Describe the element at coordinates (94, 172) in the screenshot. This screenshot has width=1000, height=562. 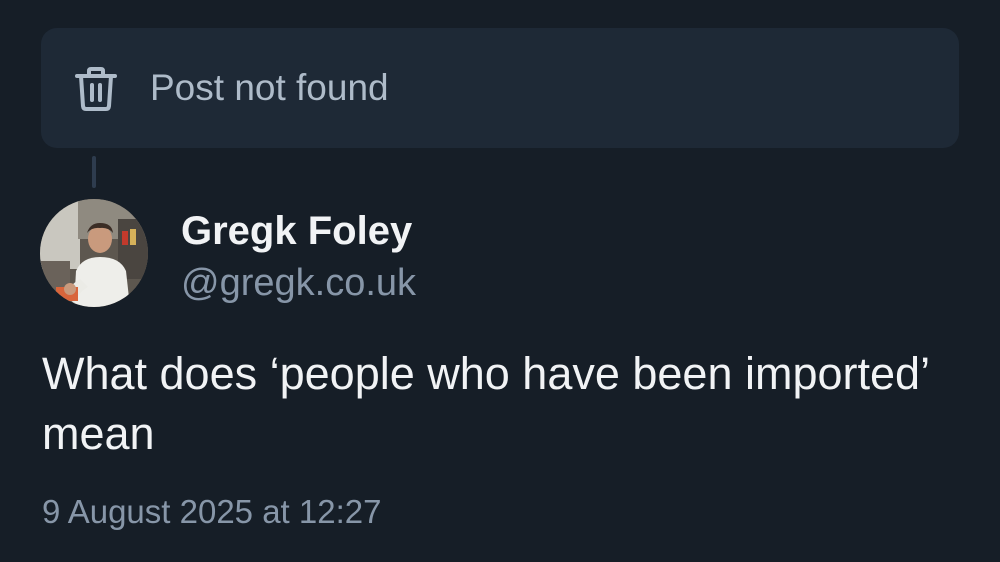
I see `thread-connector-line` at that location.